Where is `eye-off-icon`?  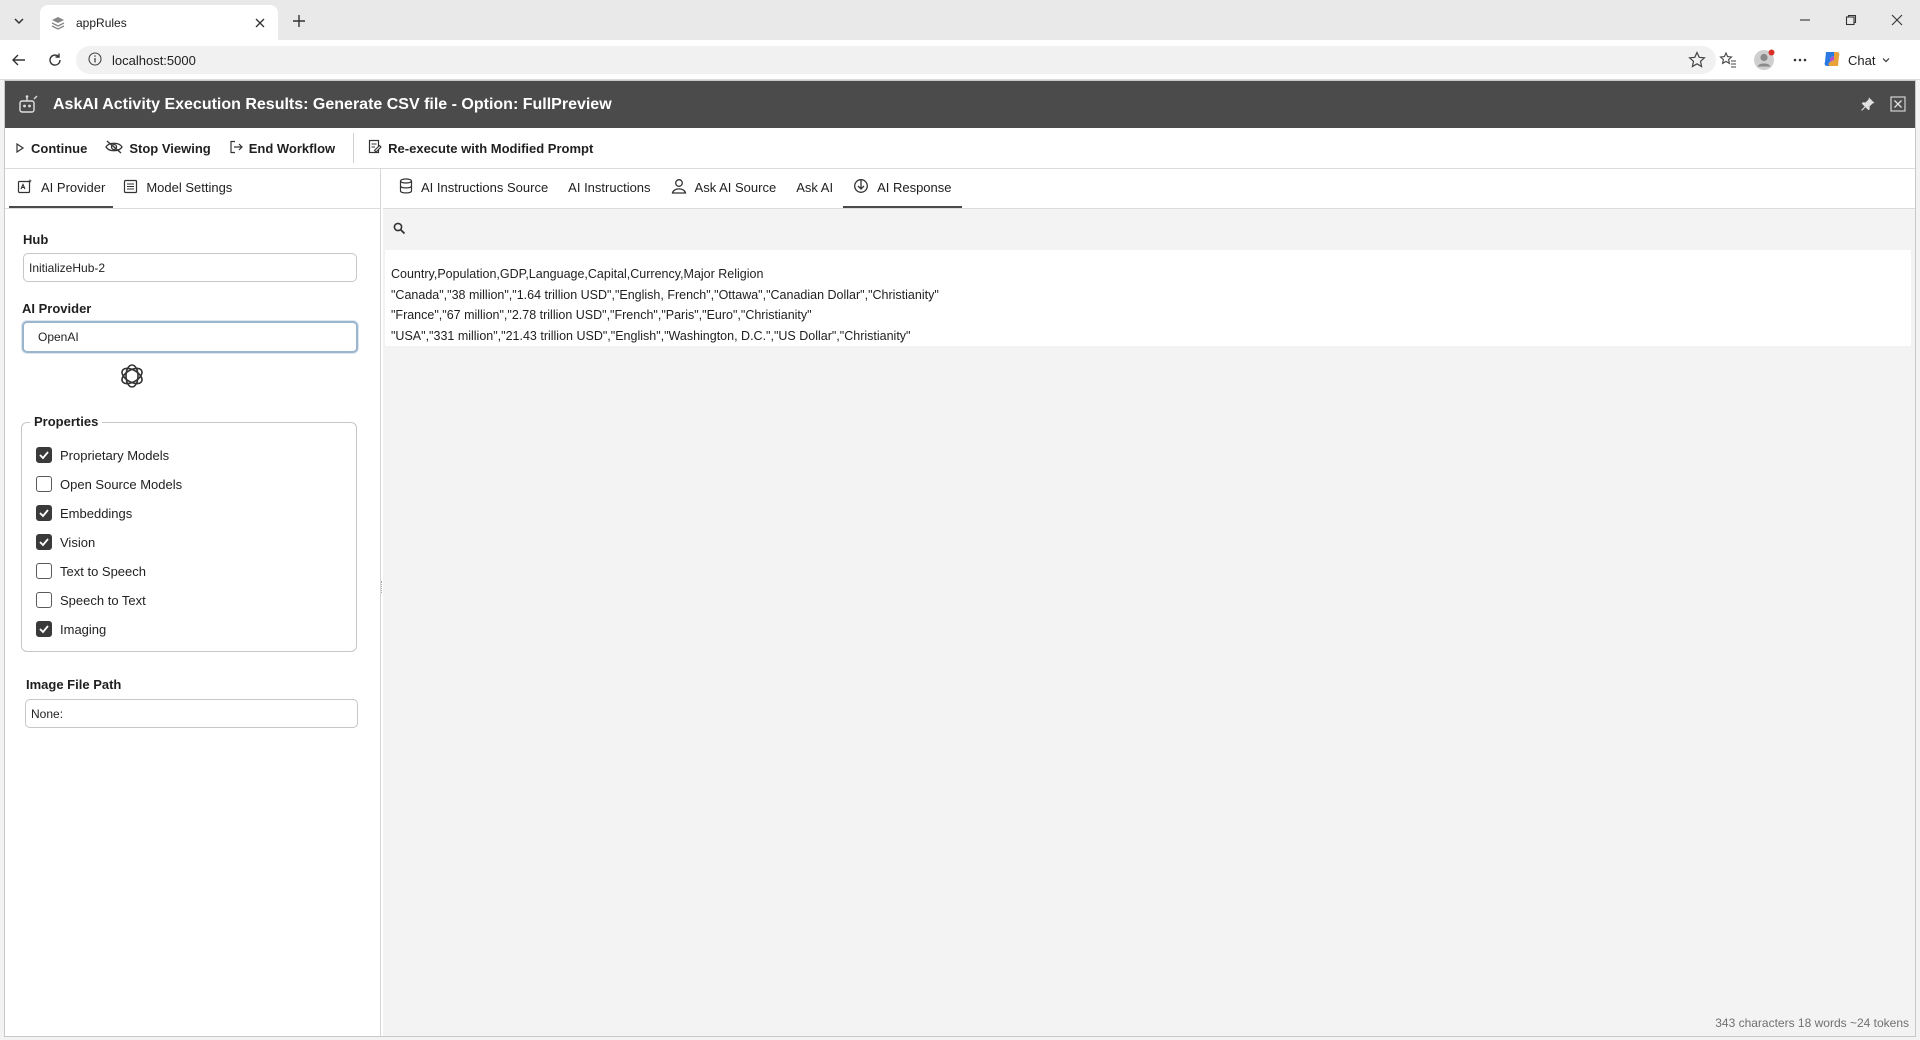
eye-off-icon is located at coordinates (114, 148).